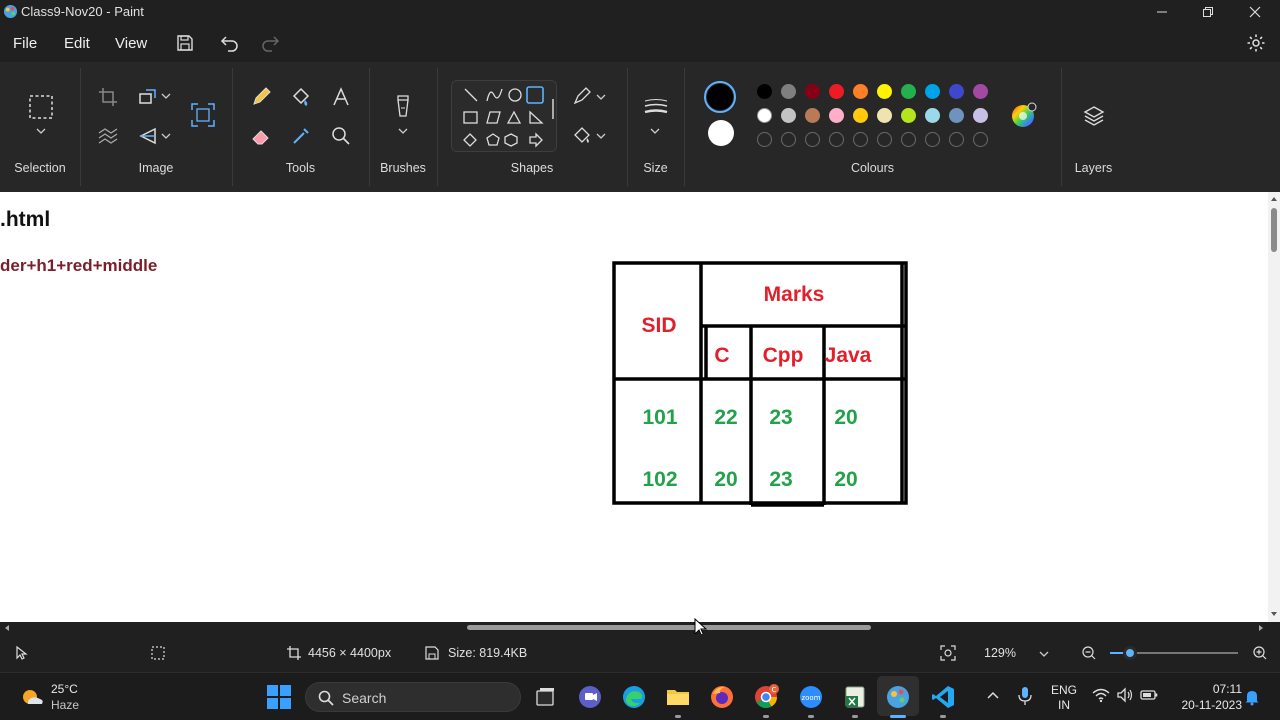 This screenshot has width=1280, height=720. Describe the element at coordinates (590, 697) in the screenshot. I see `teams-chat-icon` at that location.